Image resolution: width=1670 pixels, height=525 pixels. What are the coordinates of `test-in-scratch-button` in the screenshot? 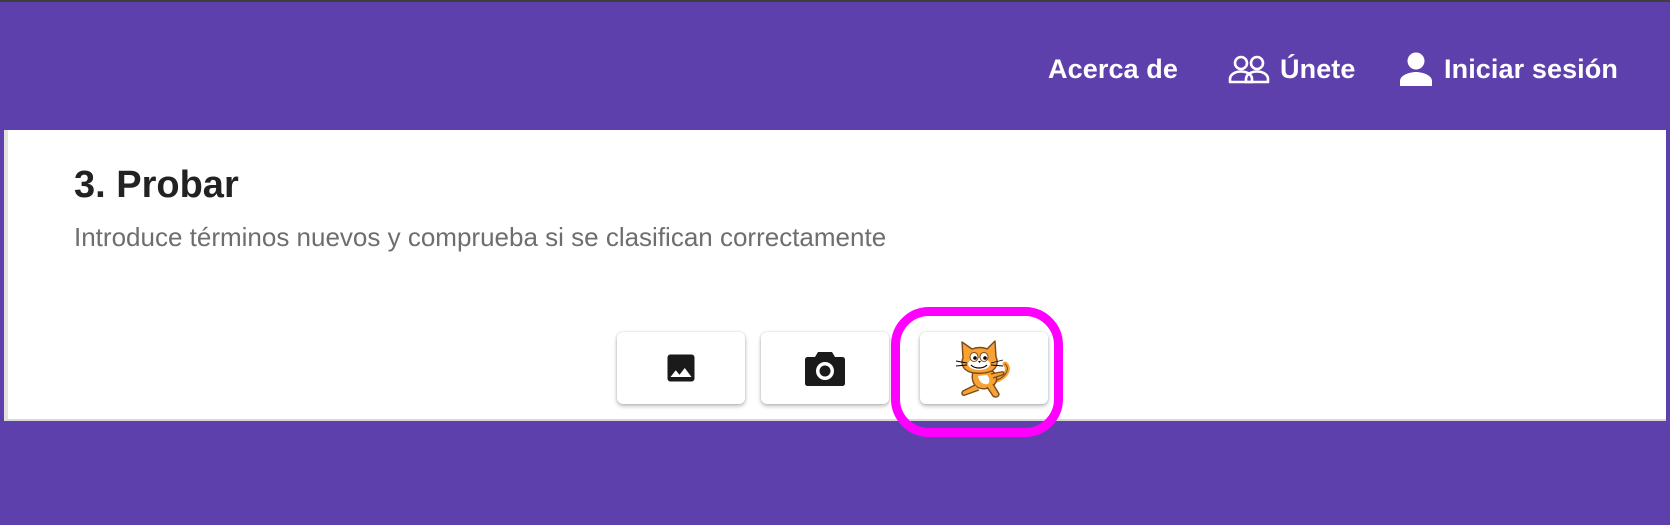 It's located at (984, 368).